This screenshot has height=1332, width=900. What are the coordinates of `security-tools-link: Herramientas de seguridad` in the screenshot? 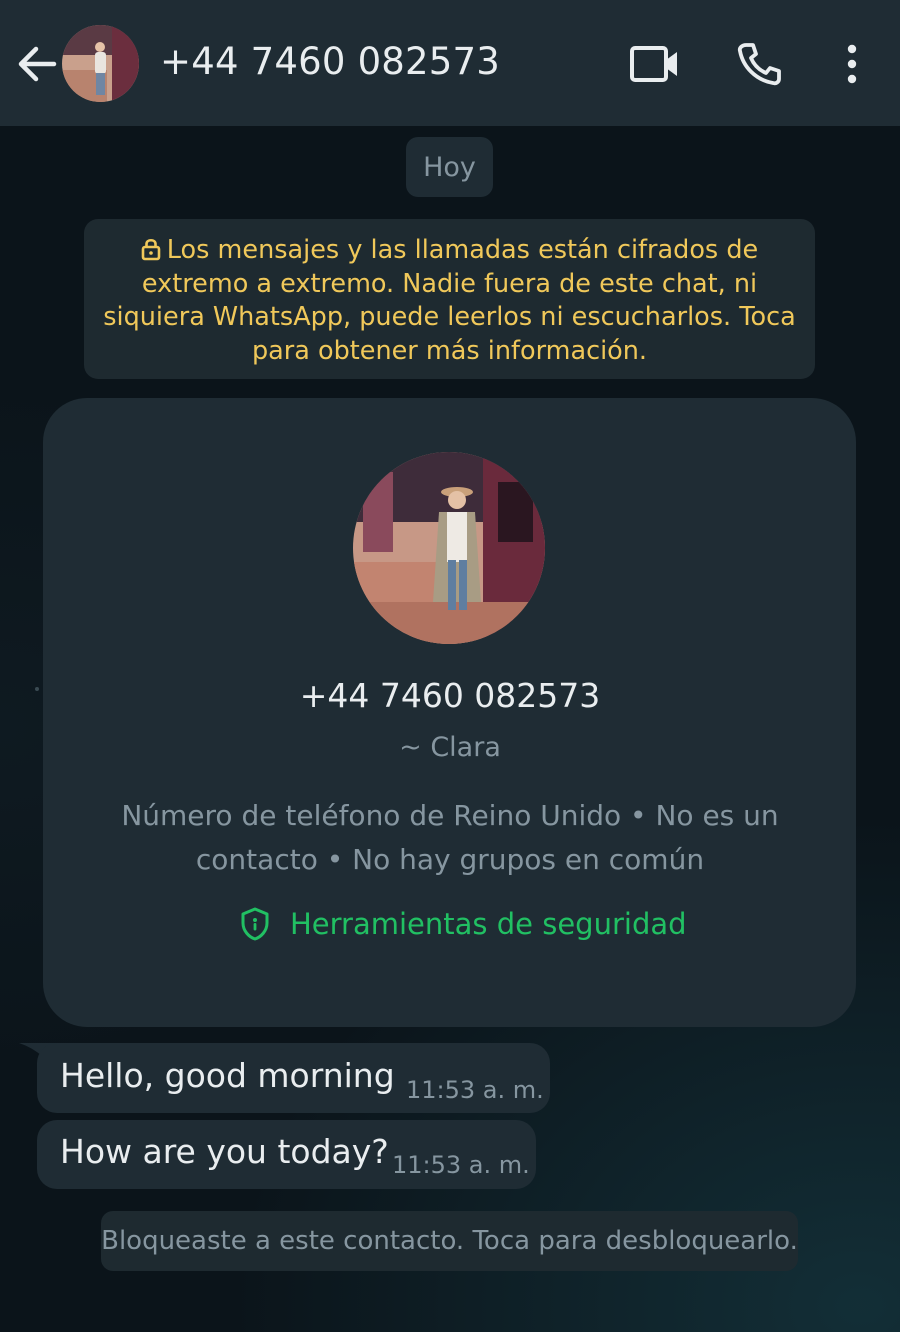 It's located at (463, 924).